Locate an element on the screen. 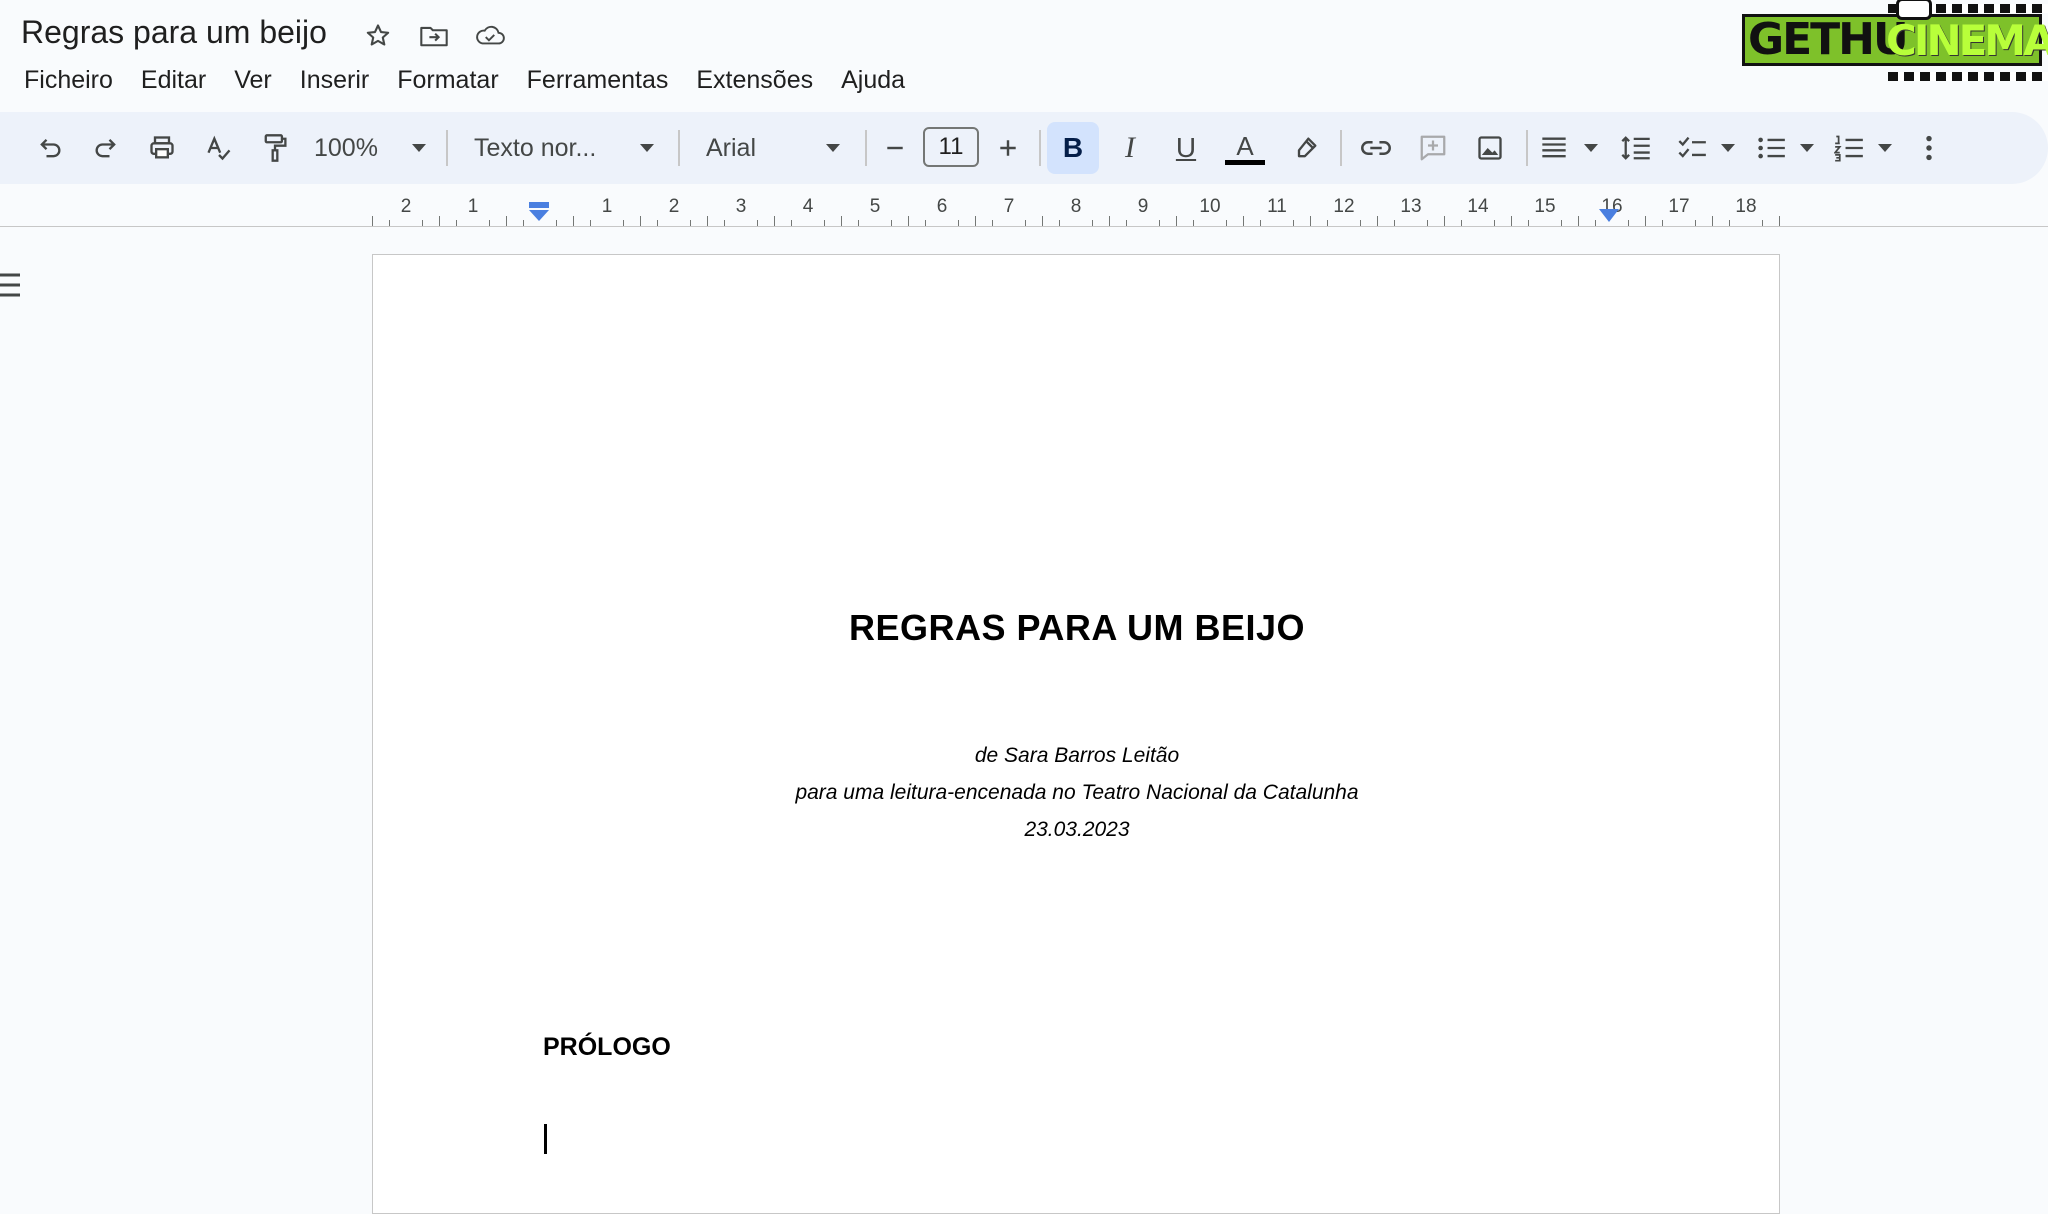  bold-button: B is located at coordinates (1073, 148).